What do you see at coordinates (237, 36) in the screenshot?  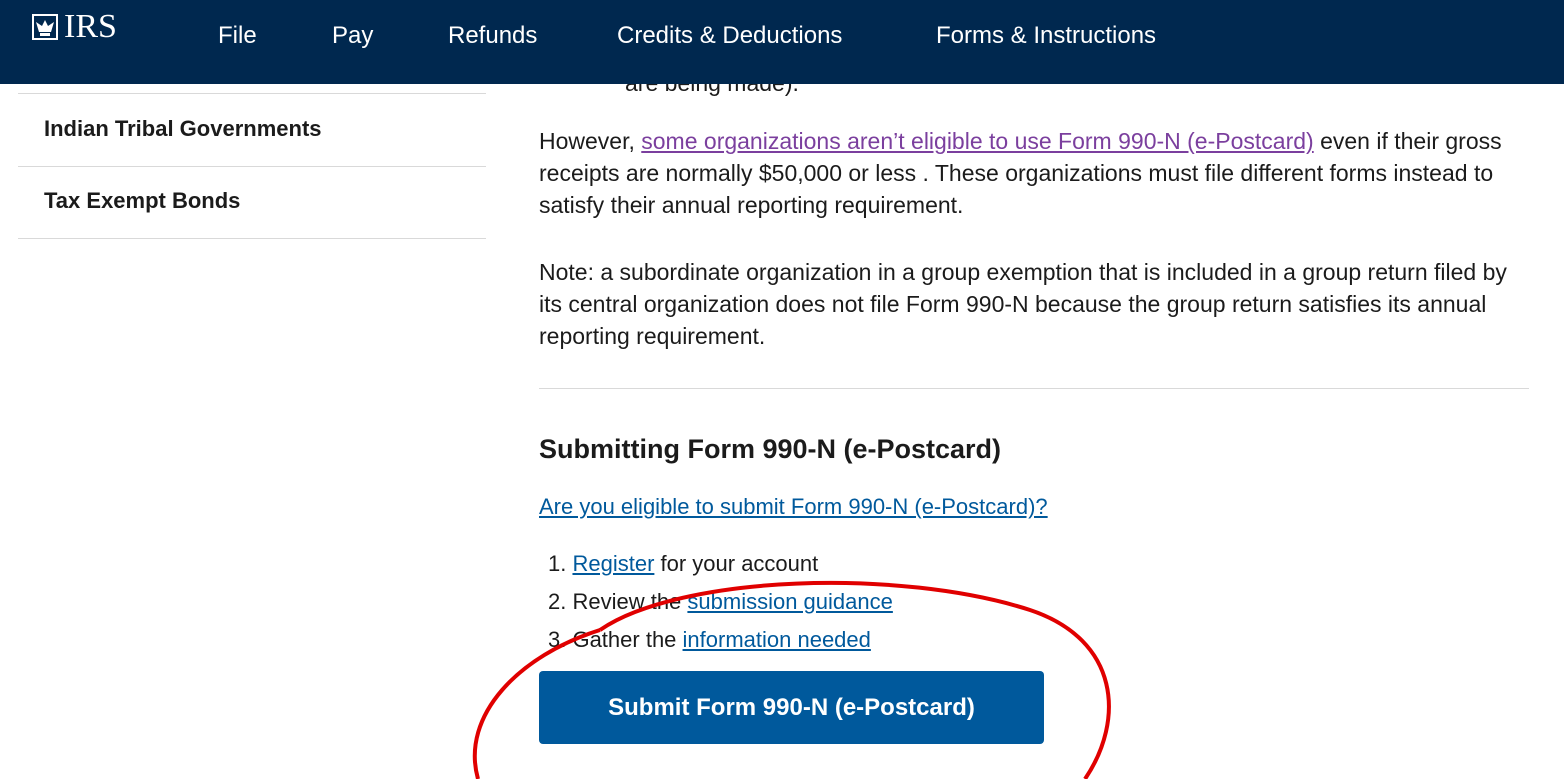 I see `nav-file: File` at bounding box center [237, 36].